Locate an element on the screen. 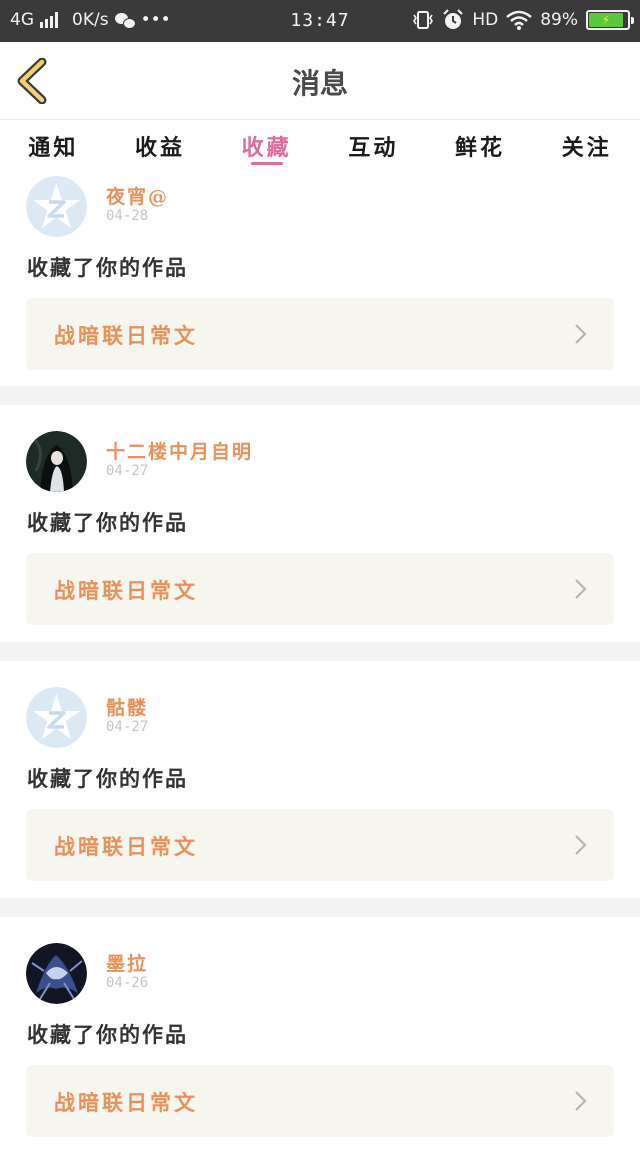  hd-indicator: HD is located at coordinates (485, 20).